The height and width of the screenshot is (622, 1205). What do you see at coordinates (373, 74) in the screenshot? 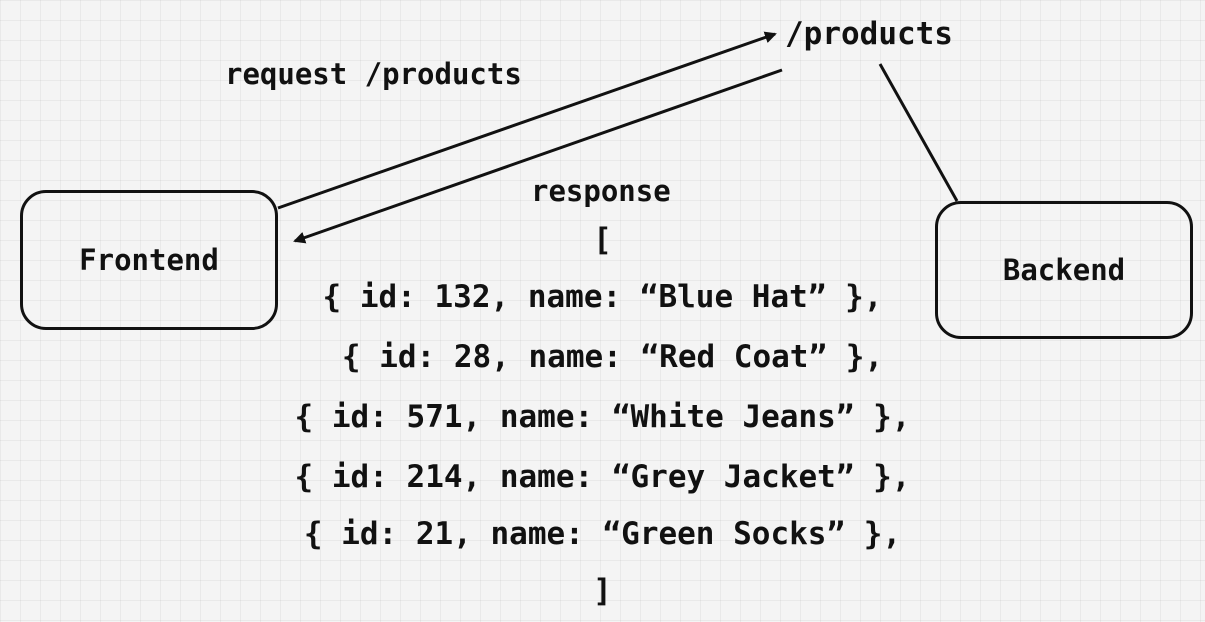
I see `request-label: request /products` at bounding box center [373, 74].